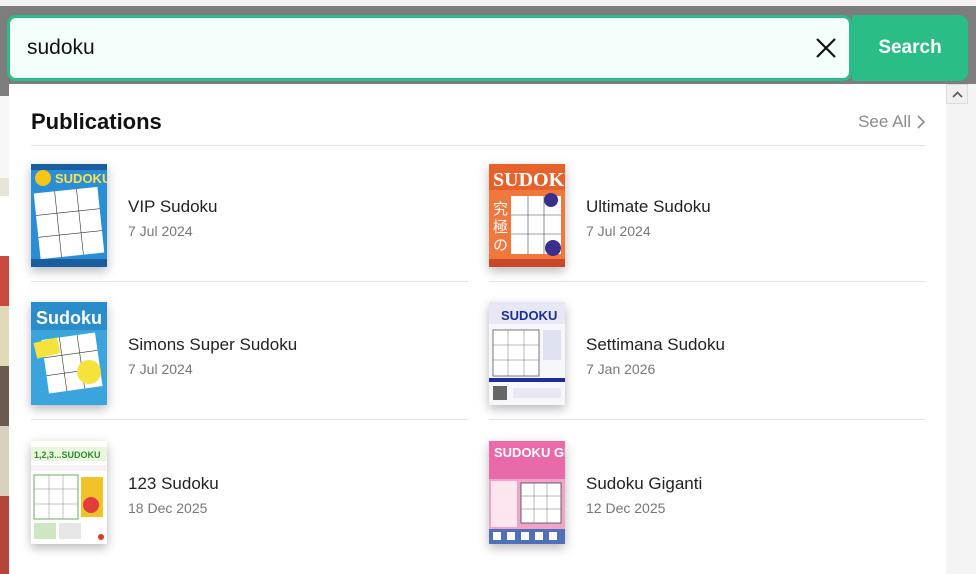  What do you see at coordinates (921, 122) in the screenshot?
I see `chevron-right-icon` at bounding box center [921, 122].